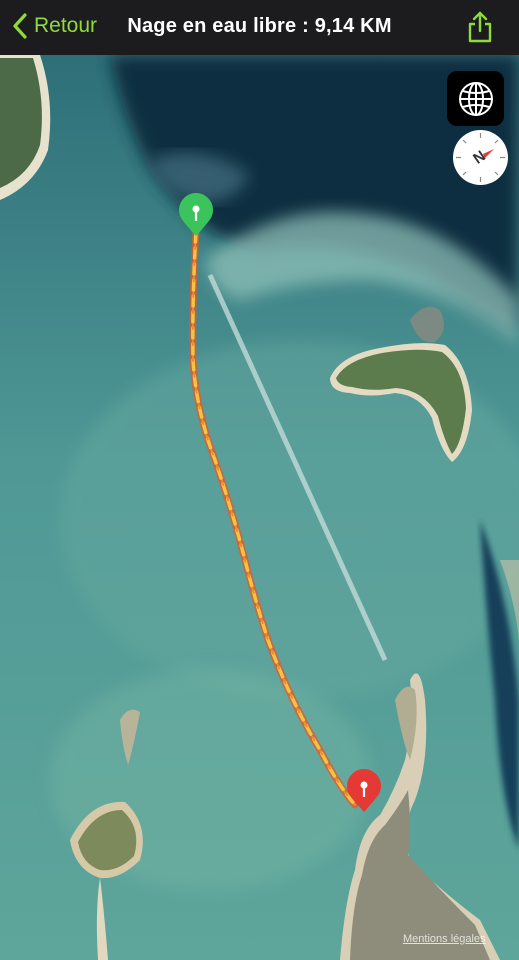 This screenshot has height=960, width=519. I want to click on navigation-bar: Retour Nage en eau libre : 9,14 KM, so click(259, 27).